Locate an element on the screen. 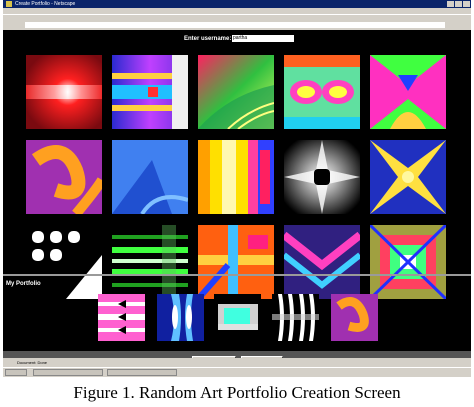 The height and width of the screenshot is (407, 474). art-tile-orange-swirl is located at coordinates (64, 177).